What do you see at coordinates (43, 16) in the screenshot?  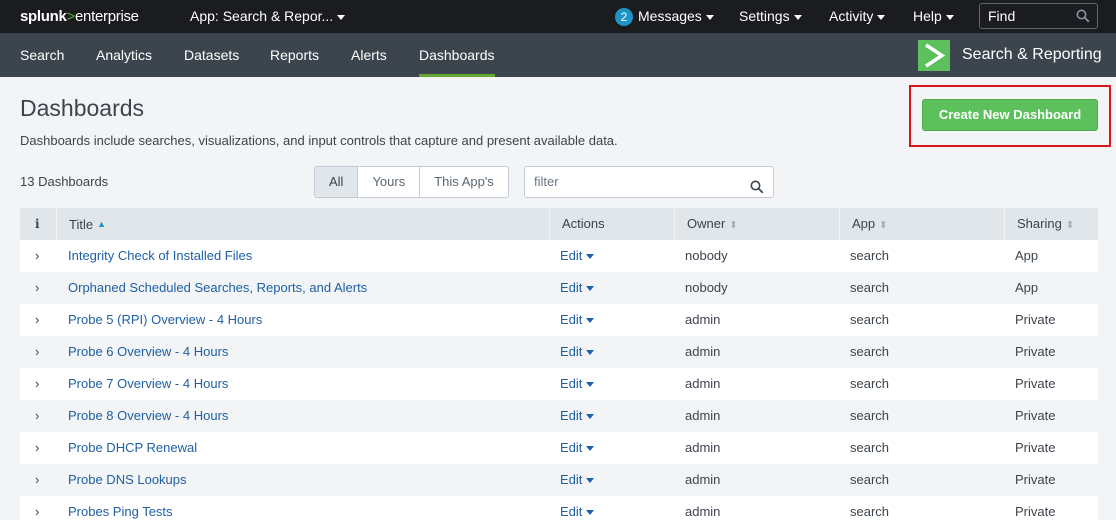 I see `logo-text: splunk` at bounding box center [43, 16].